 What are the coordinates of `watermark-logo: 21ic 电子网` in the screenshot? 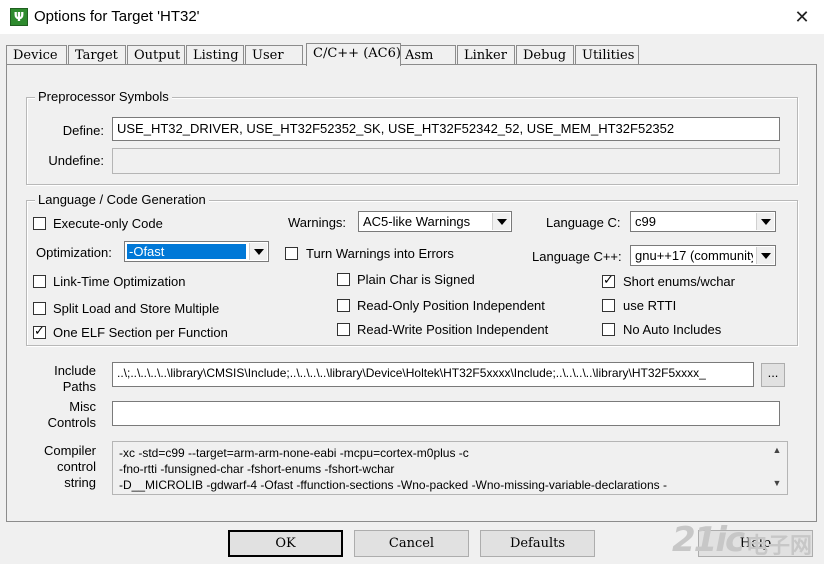 It's located at (747, 540).